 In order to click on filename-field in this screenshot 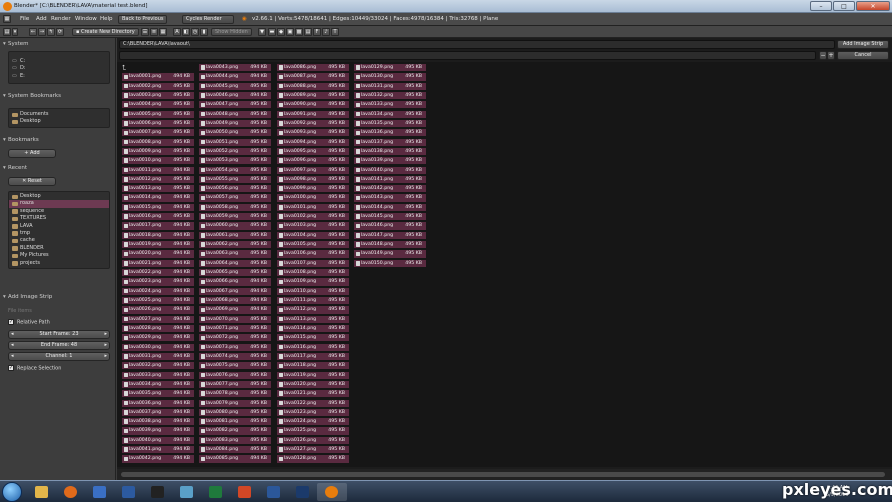, I will do `click(467, 55)`.